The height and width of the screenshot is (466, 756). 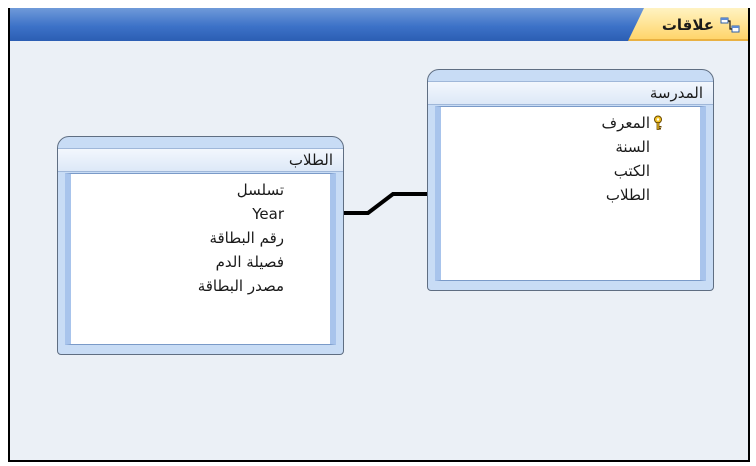 I want to click on field-item: رقم البطاقة, so click(x=200, y=238).